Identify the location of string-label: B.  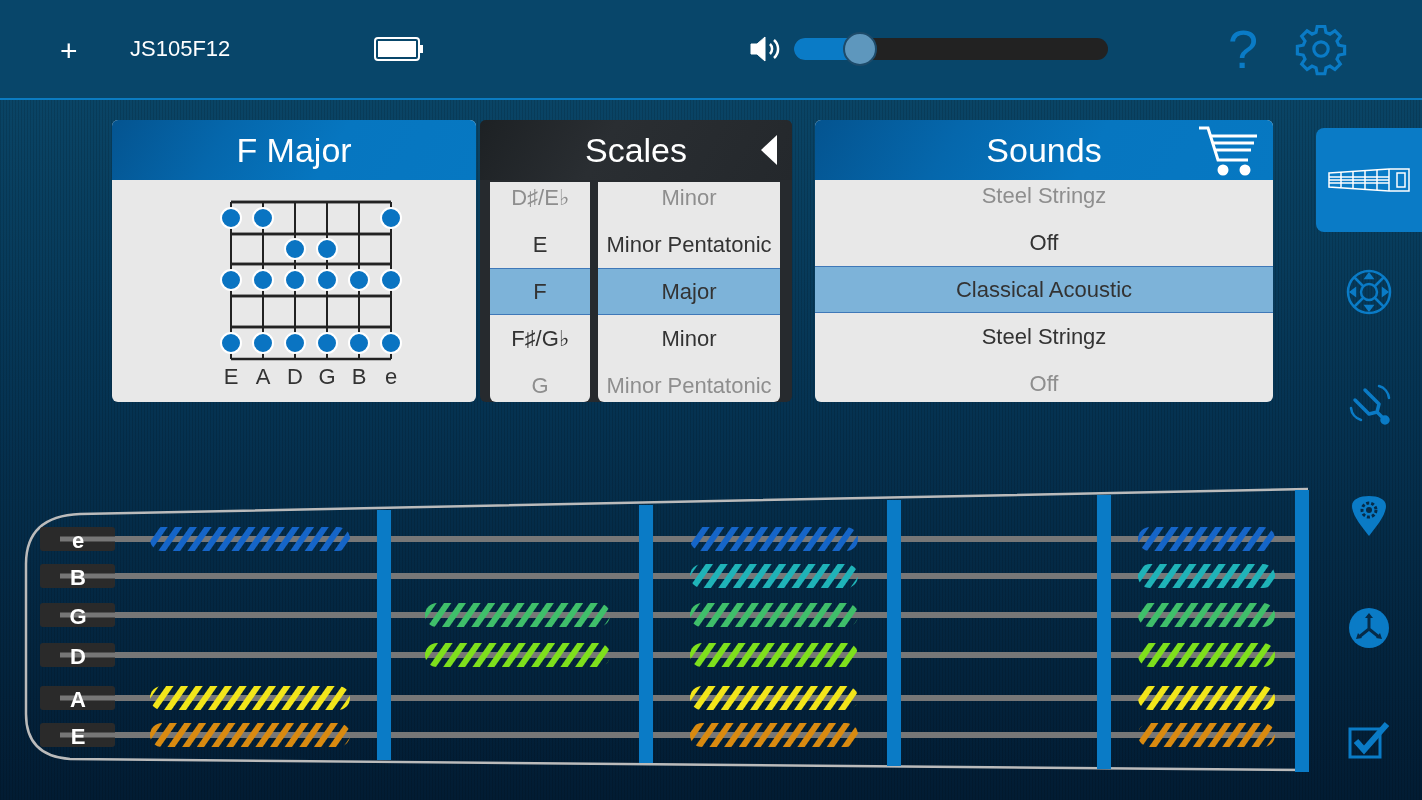
(359, 376).